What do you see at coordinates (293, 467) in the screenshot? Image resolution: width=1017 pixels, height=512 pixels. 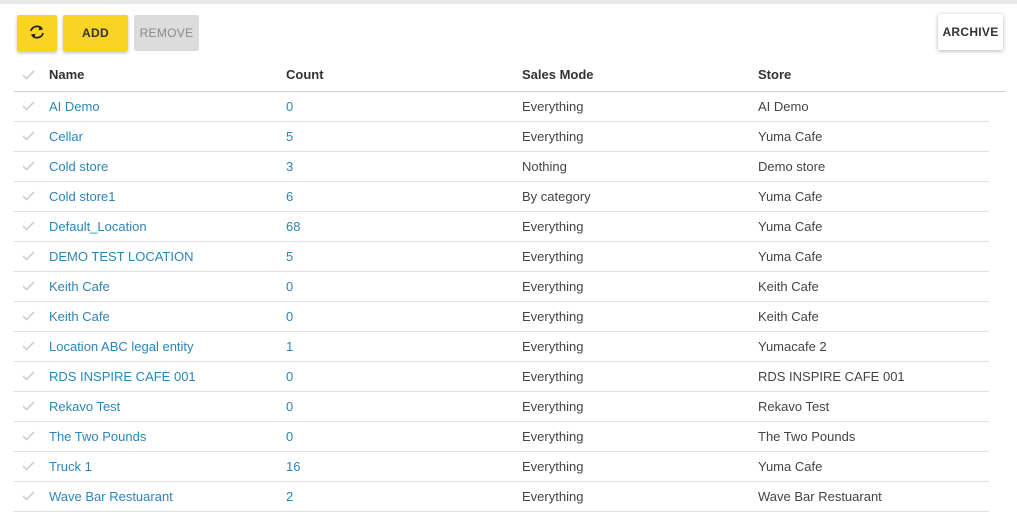 I see `location-count-link: 16` at bounding box center [293, 467].